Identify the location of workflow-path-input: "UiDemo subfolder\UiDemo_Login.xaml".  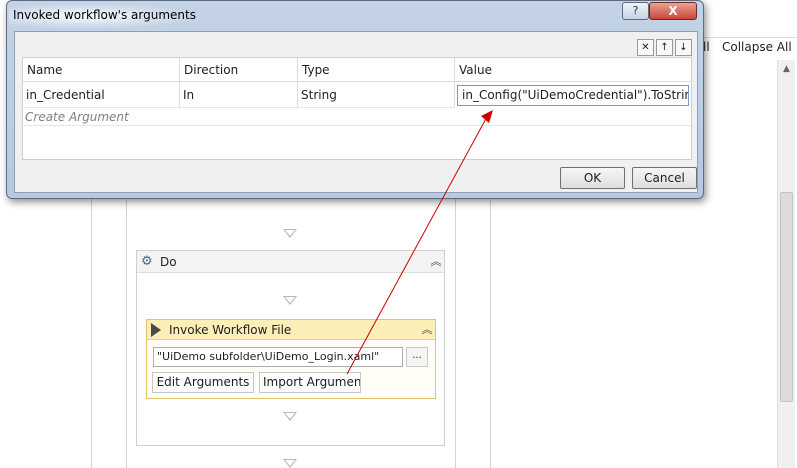
(278, 357).